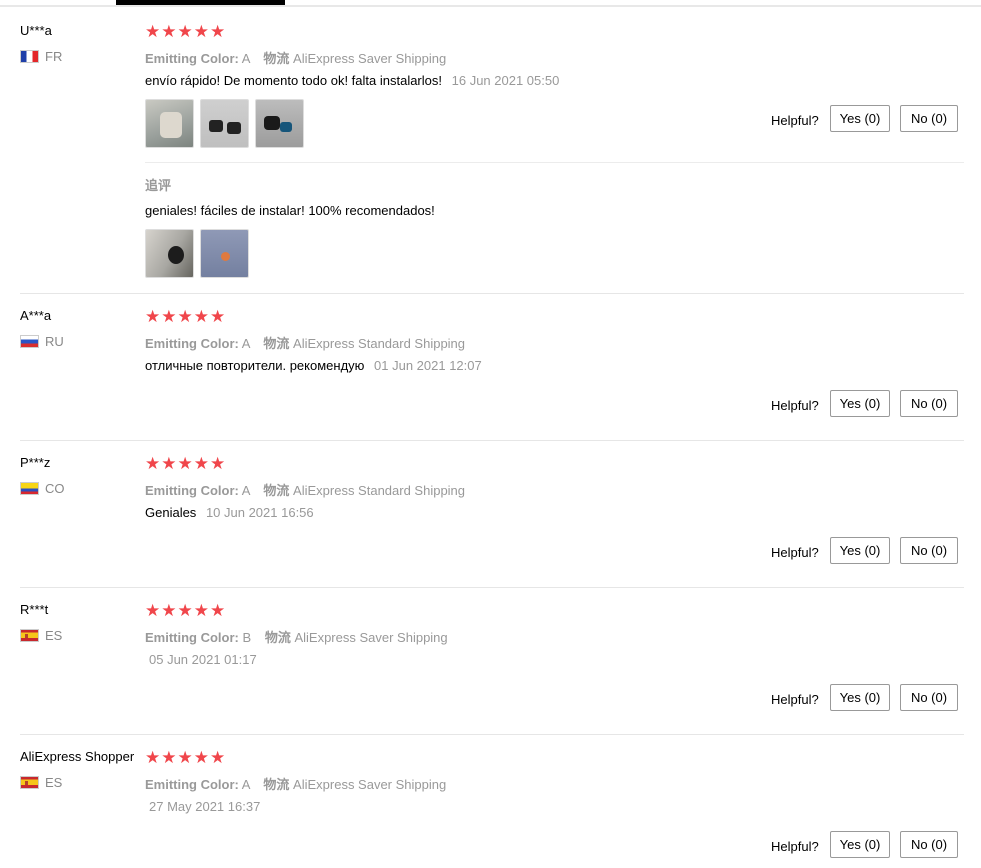  I want to click on active-tab-indicator, so click(200, 2).